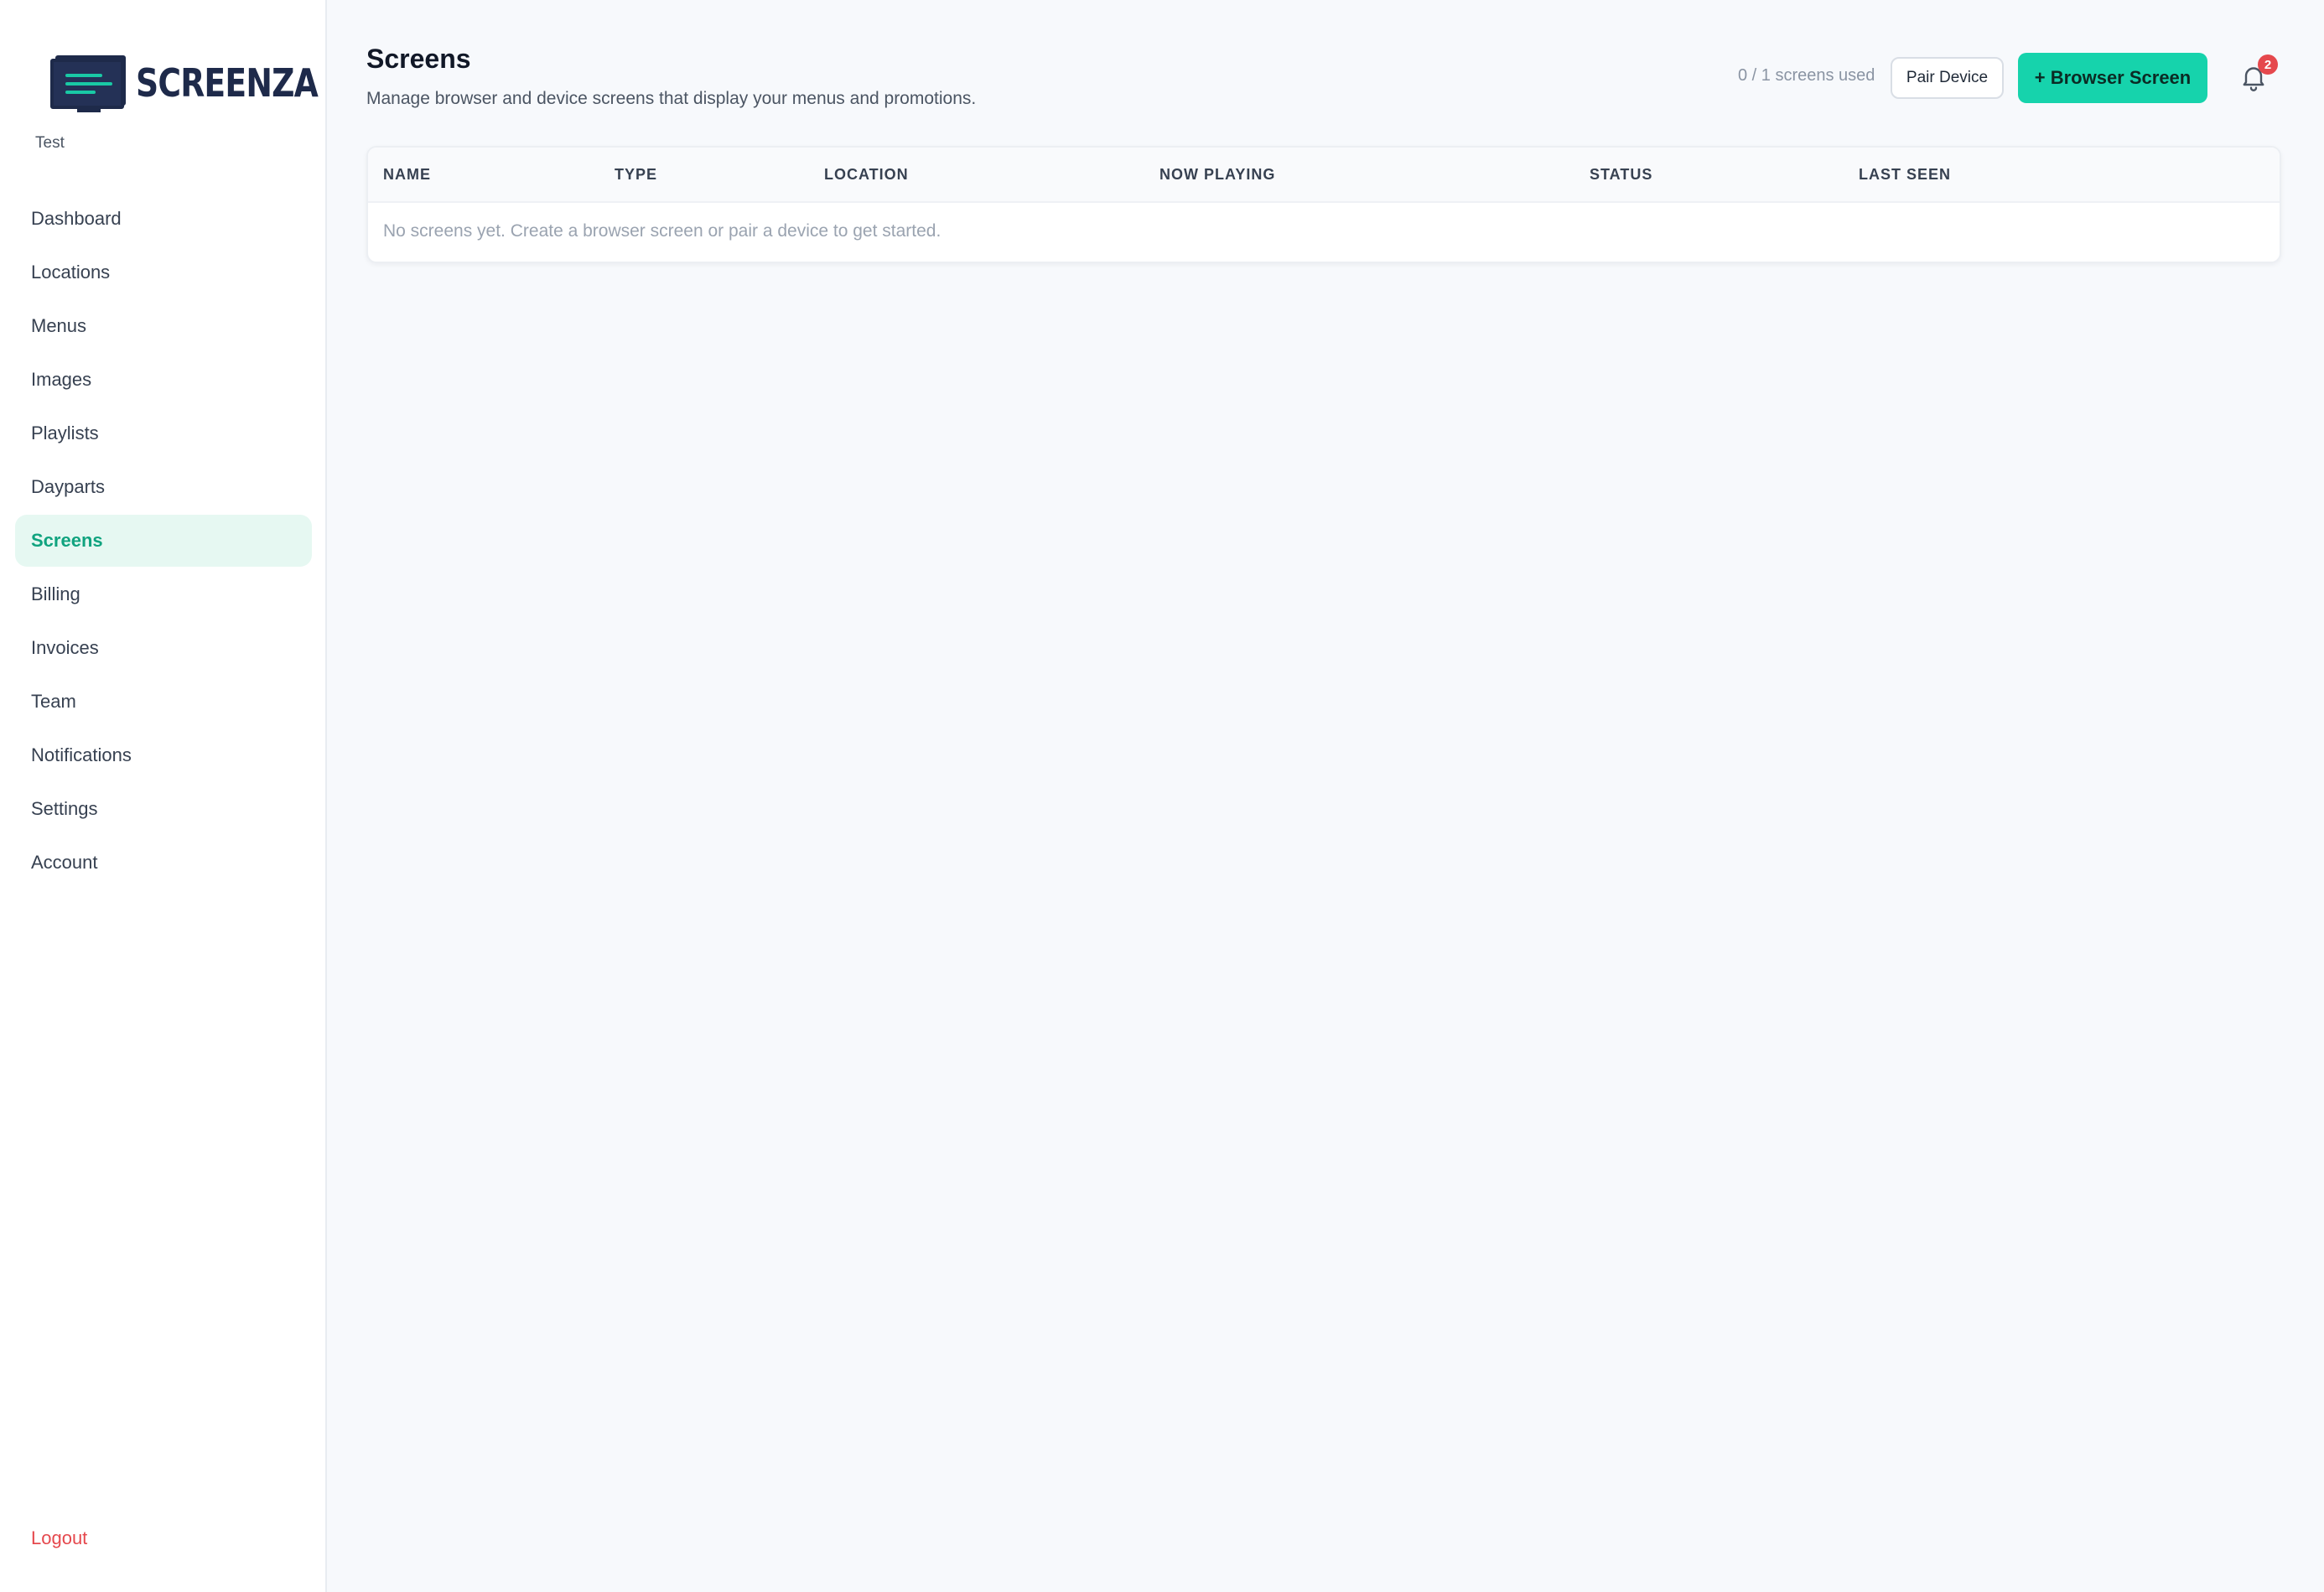 The image size is (2324, 1592). I want to click on sidebar-item-team: Team, so click(163, 702).